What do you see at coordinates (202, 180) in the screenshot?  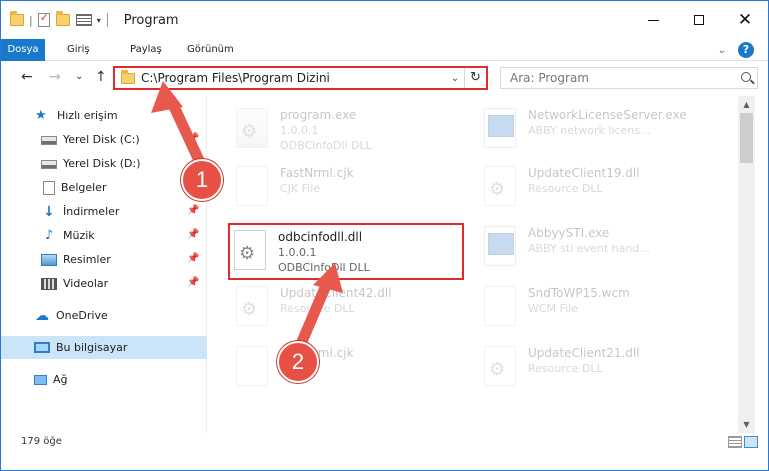 I see `step-badge-1: 1` at bounding box center [202, 180].